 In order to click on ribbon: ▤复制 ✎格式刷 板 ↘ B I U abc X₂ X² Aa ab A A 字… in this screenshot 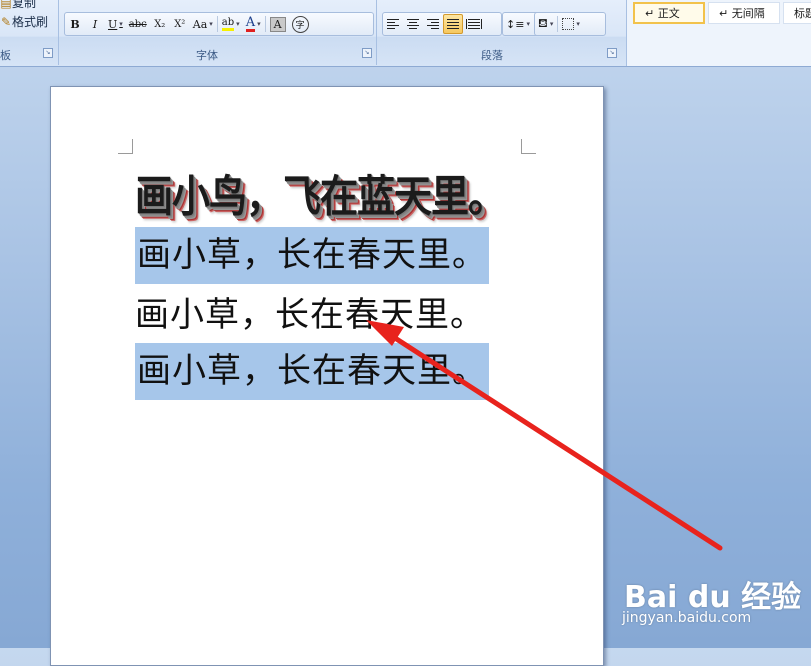, I will do `click(405, 33)`.